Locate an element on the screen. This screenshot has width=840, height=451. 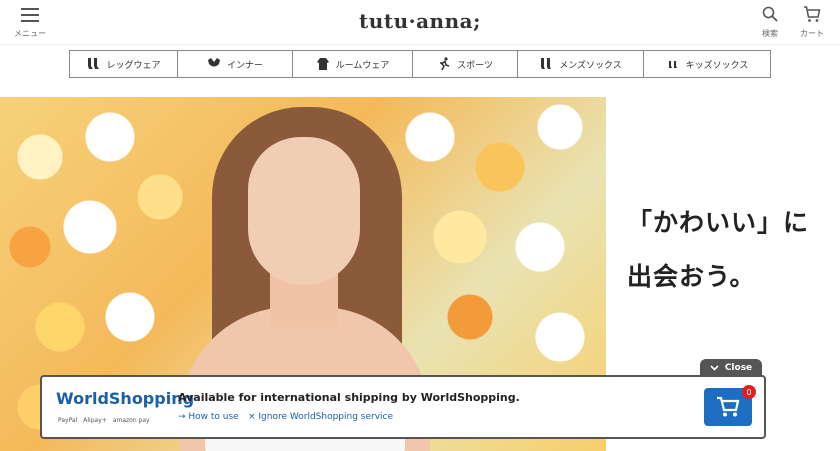
how-to-use-link: → How to use is located at coordinates (208, 417).